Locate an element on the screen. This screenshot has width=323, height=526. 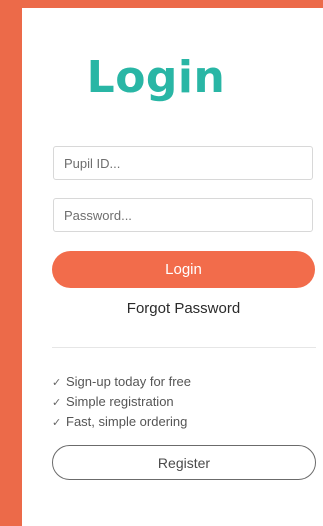
benefit-item: ✓ Sign-up today for free is located at coordinates (121, 382).